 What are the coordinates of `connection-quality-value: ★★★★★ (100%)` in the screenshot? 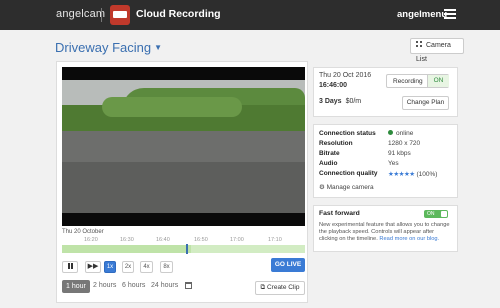 It's located at (413, 174).